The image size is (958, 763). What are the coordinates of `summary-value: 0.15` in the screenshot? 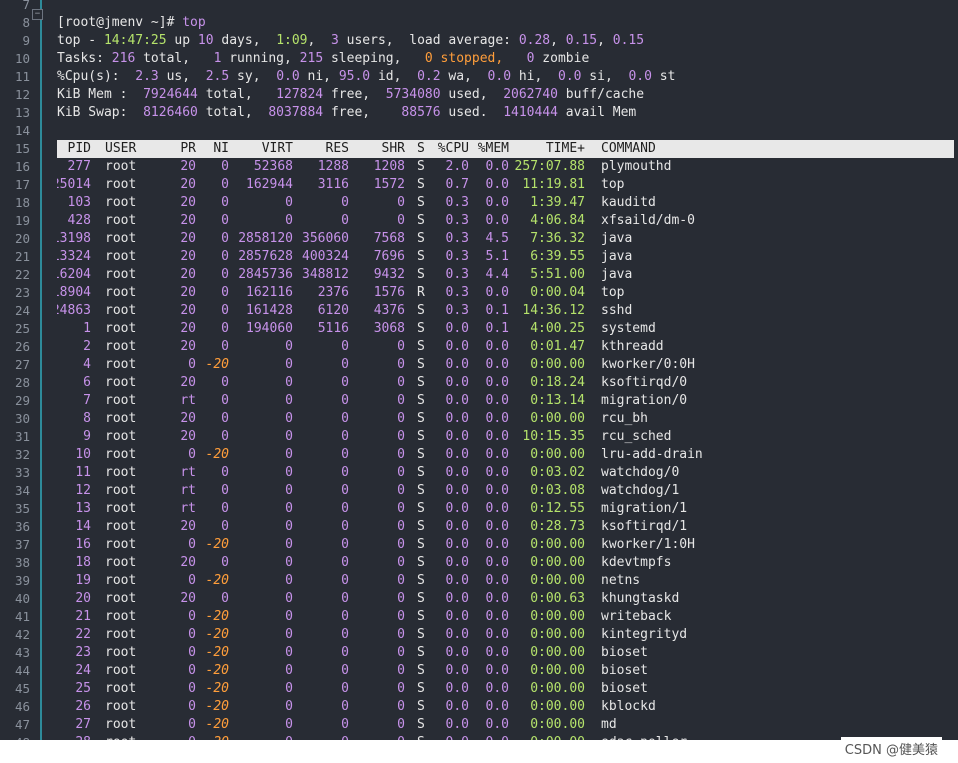 It's located at (581, 40).